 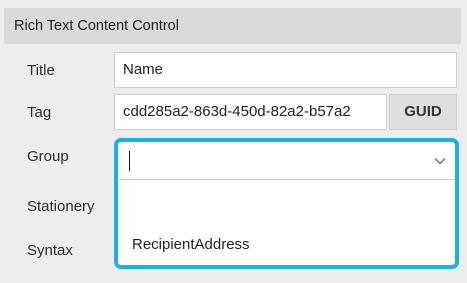 I want to click on group-label: Group, so click(x=48, y=156).